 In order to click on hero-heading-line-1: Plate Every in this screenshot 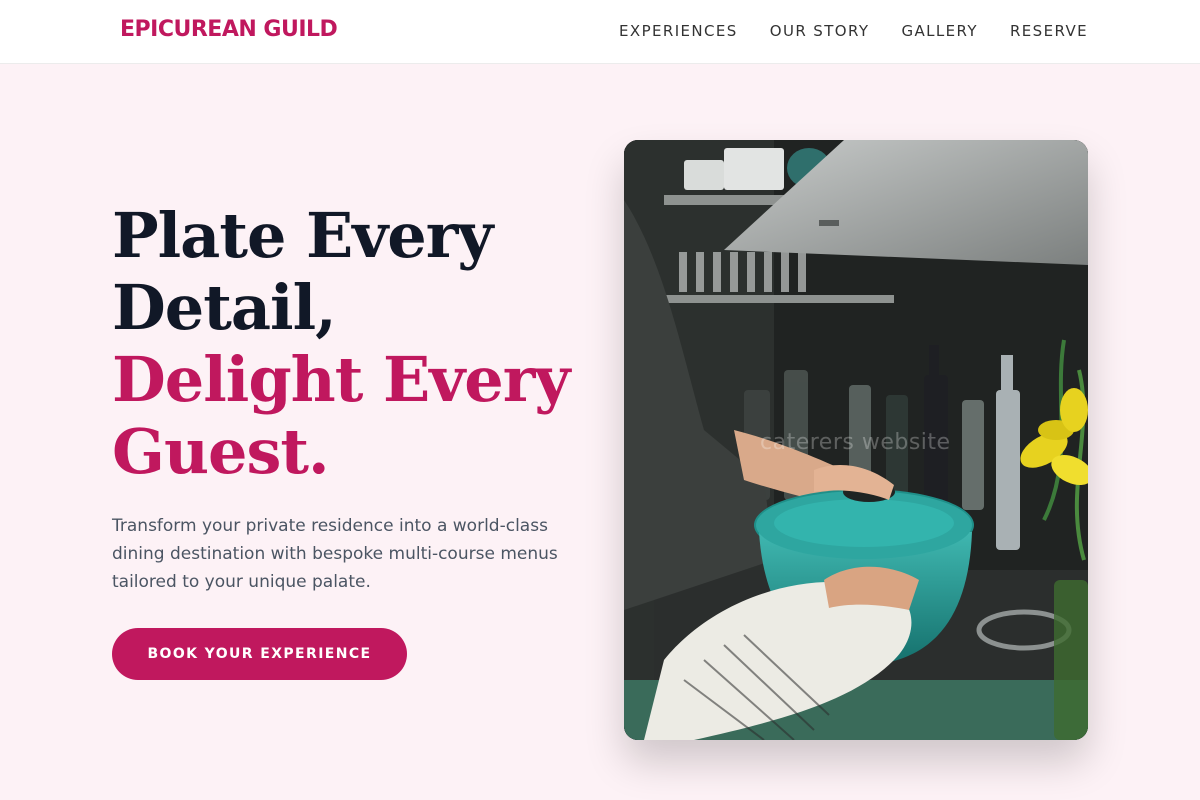, I will do `click(302, 235)`.